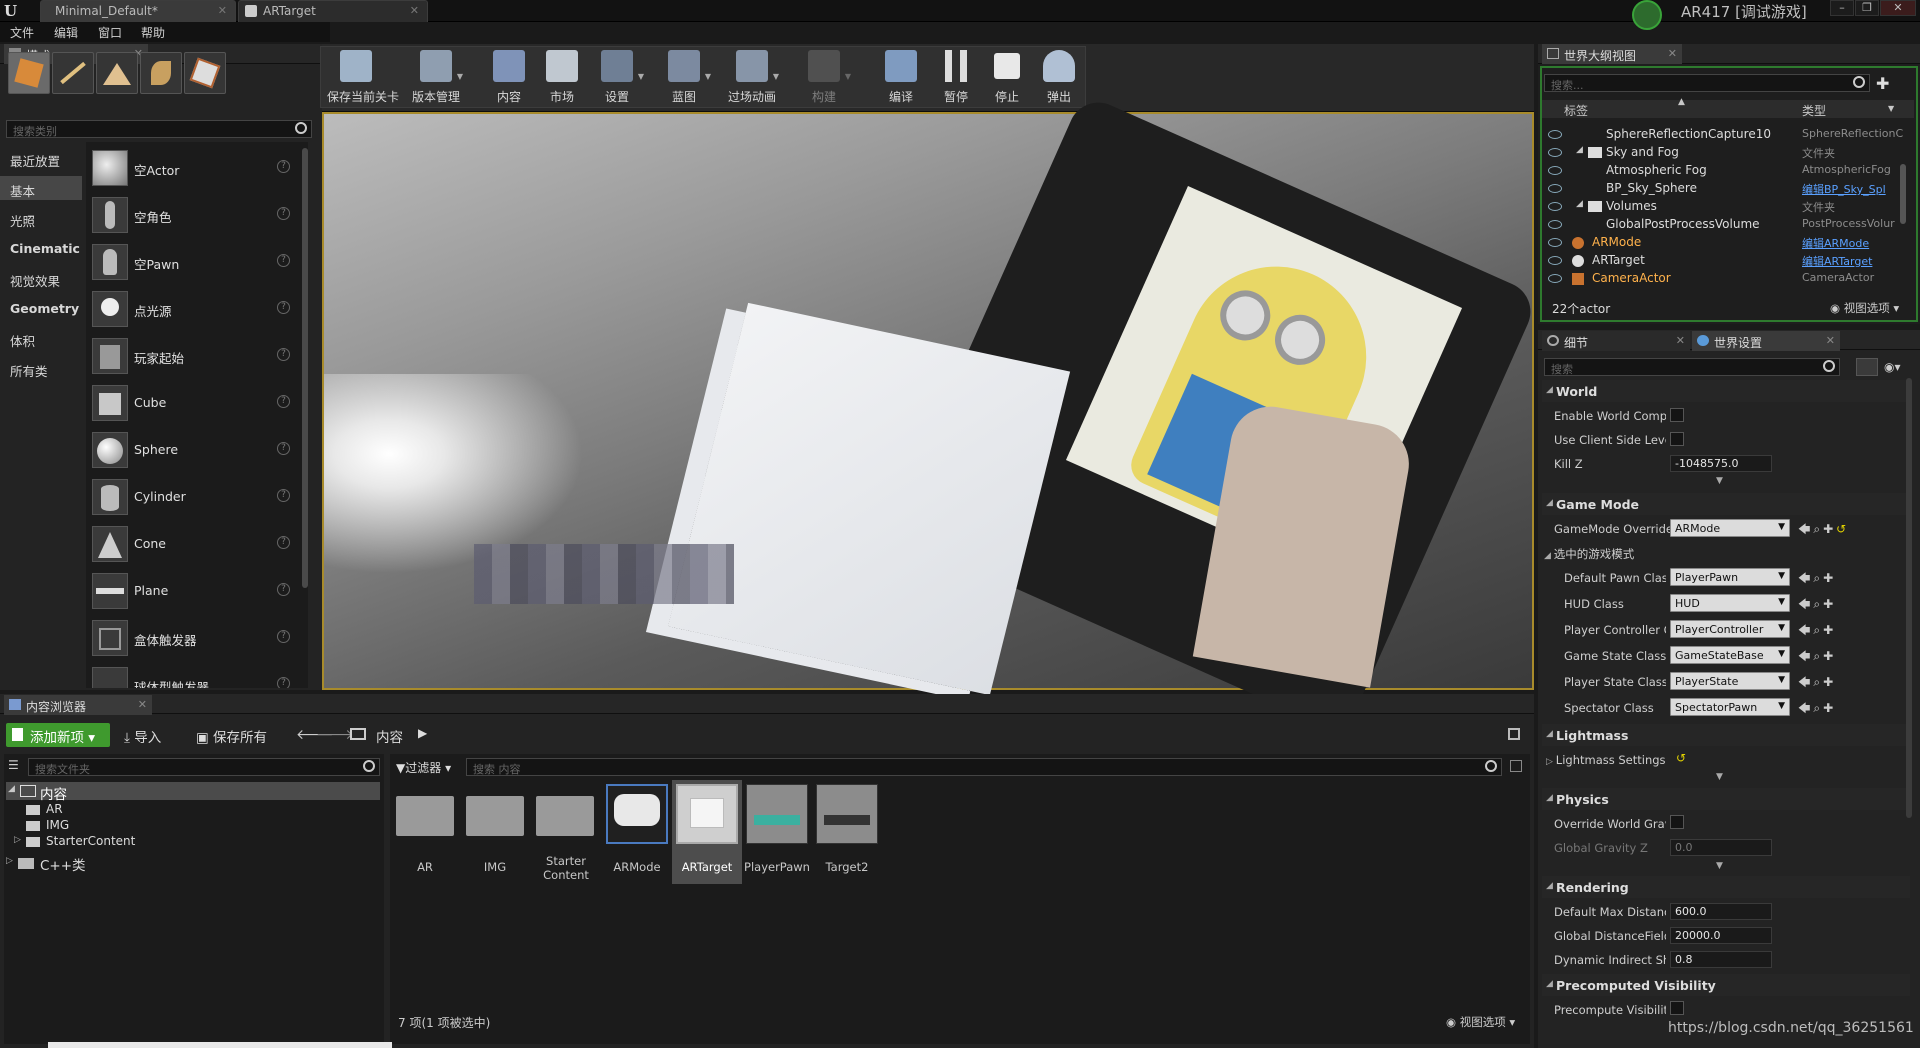 The image size is (1920, 1048). I want to click on table-row: Atmospheric Fog AtmosphericFog, so click(1726, 171).